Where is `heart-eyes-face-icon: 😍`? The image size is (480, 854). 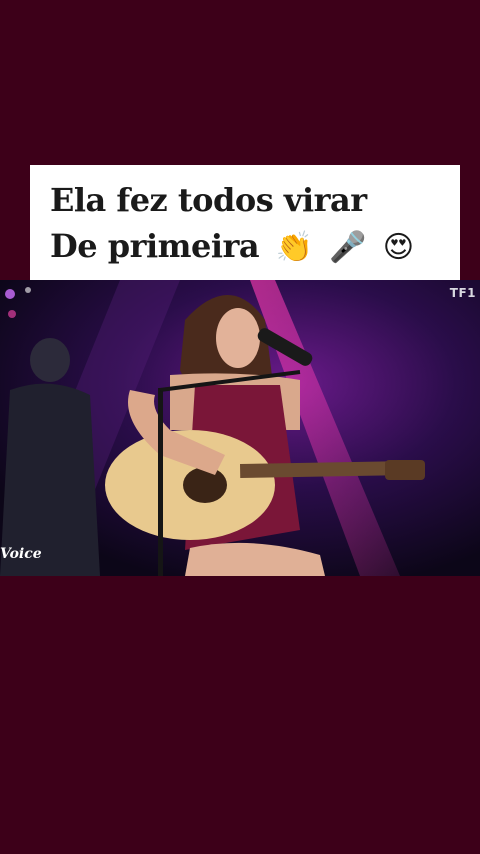 heart-eyes-face-icon: 😍 is located at coordinates (398, 247).